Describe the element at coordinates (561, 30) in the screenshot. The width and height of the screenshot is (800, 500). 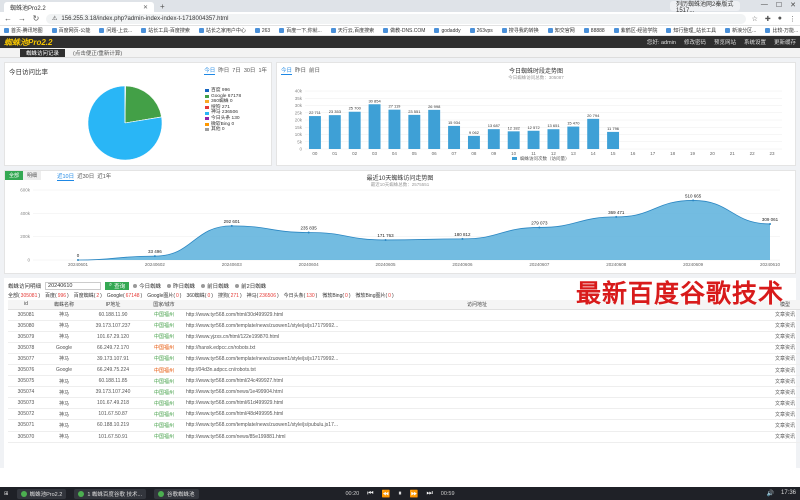
I see `bookmark-item: 知交官网` at that location.